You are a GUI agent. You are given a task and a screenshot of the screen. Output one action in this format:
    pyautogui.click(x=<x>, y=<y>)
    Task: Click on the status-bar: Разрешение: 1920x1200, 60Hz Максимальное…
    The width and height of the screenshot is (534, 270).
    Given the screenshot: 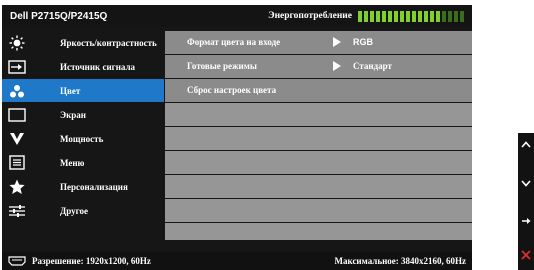 What is the action you would take?
    pyautogui.click(x=237, y=261)
    